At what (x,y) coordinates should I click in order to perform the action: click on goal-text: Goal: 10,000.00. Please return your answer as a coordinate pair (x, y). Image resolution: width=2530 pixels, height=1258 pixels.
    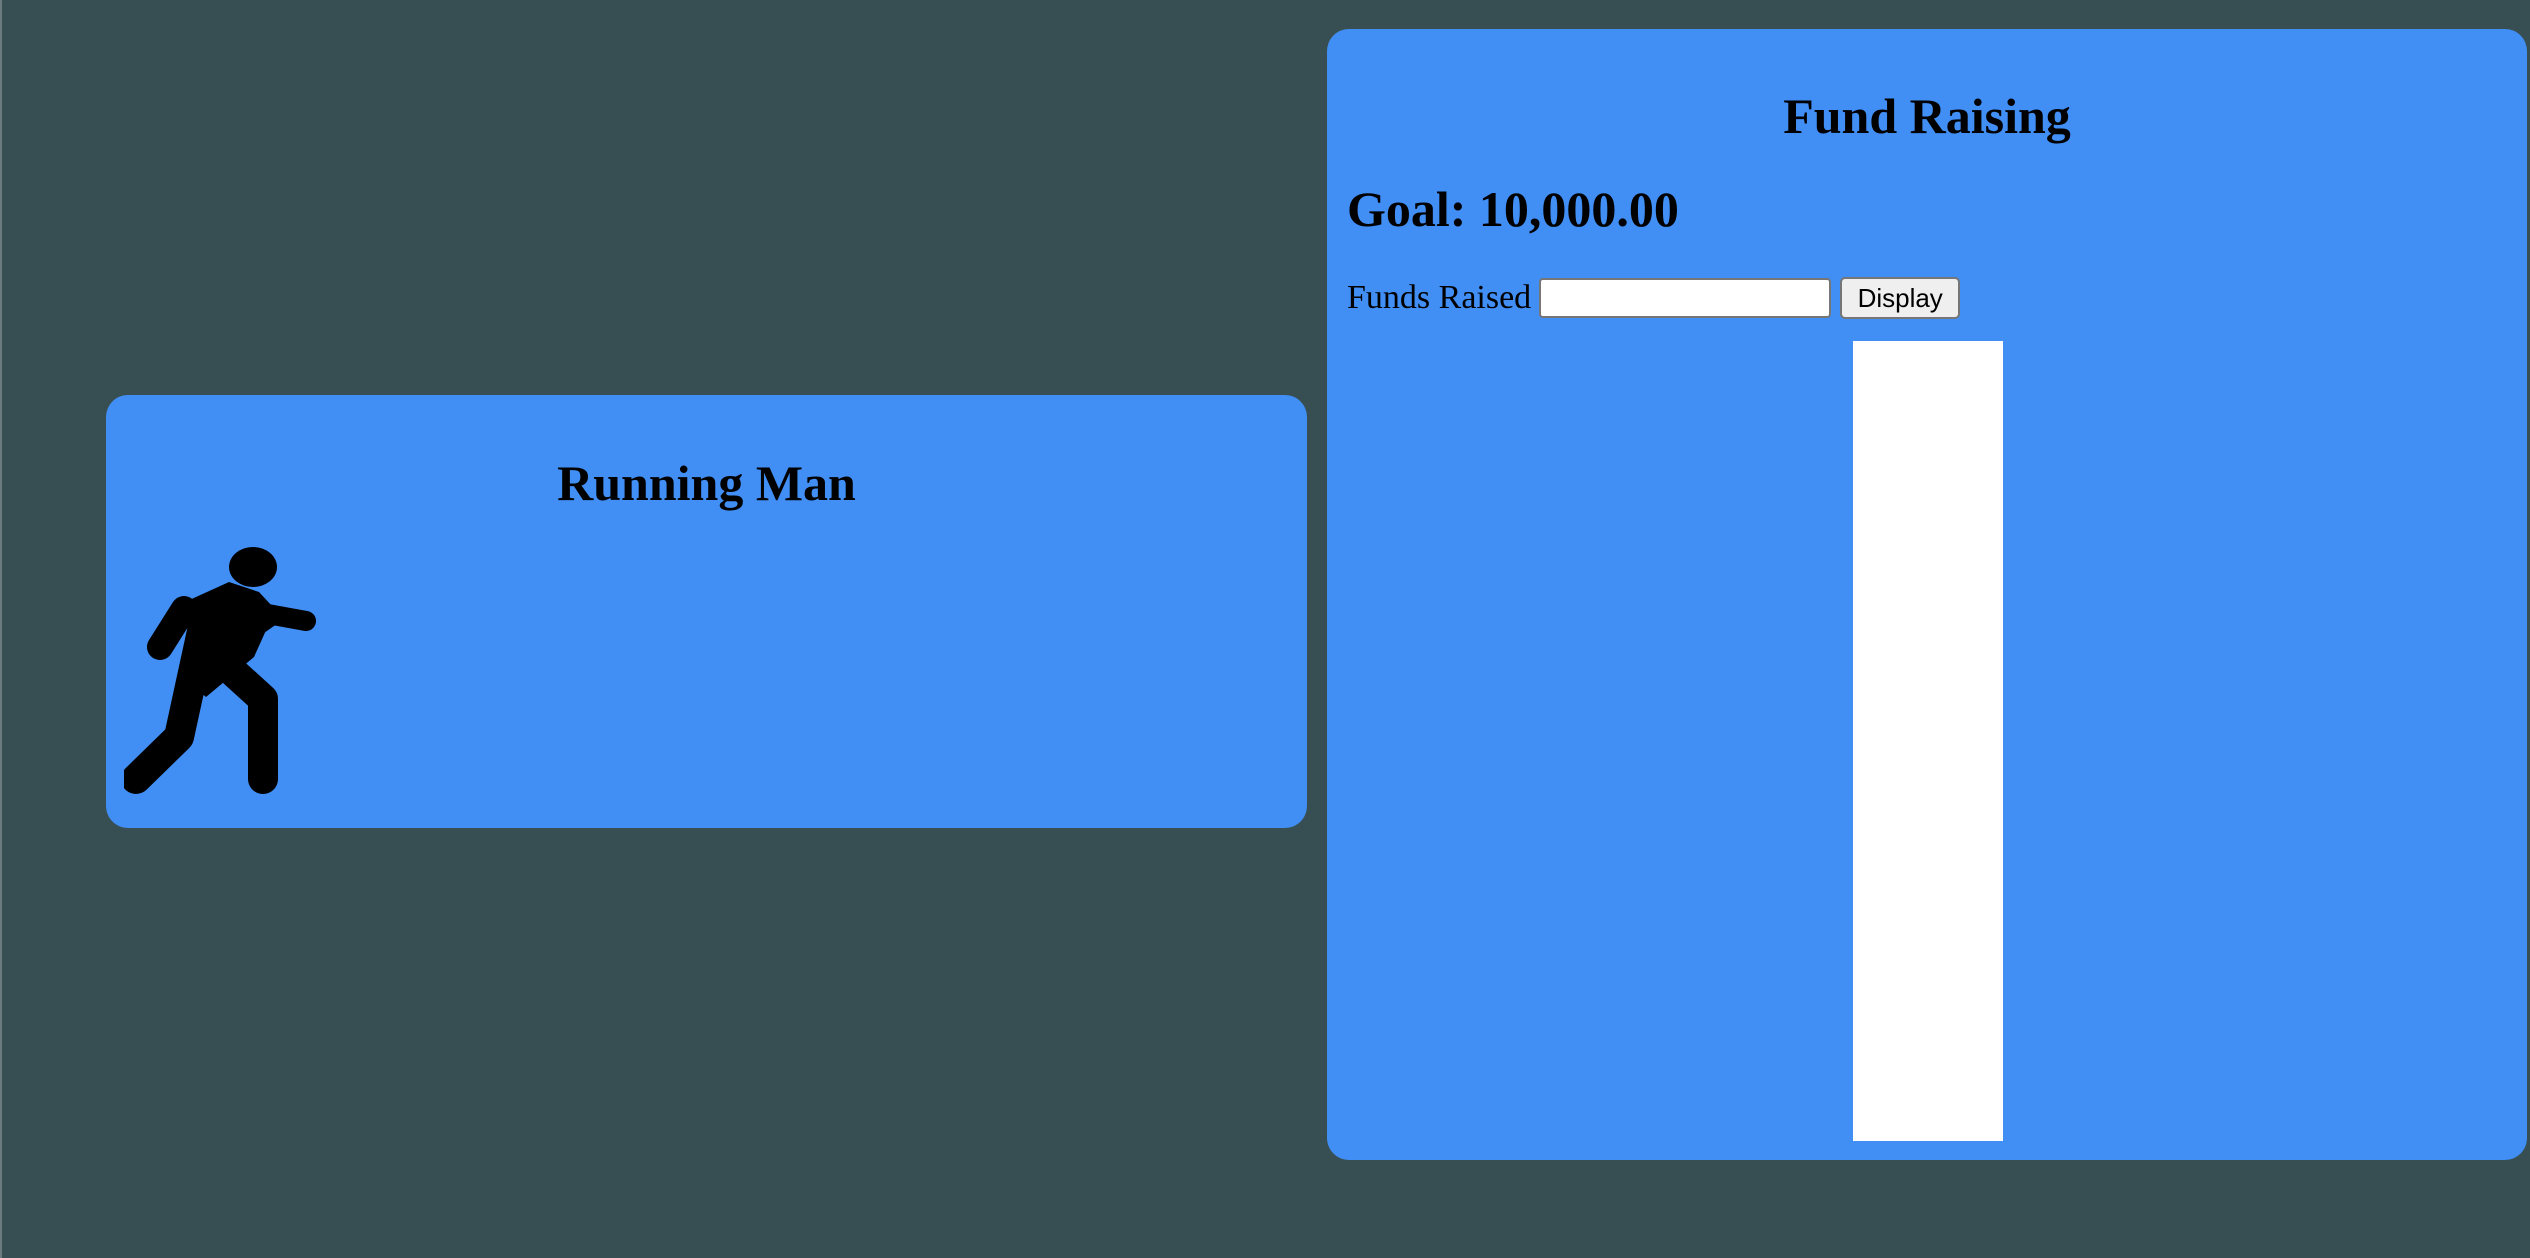
    Looking at the image, I should click on (1513, 209).